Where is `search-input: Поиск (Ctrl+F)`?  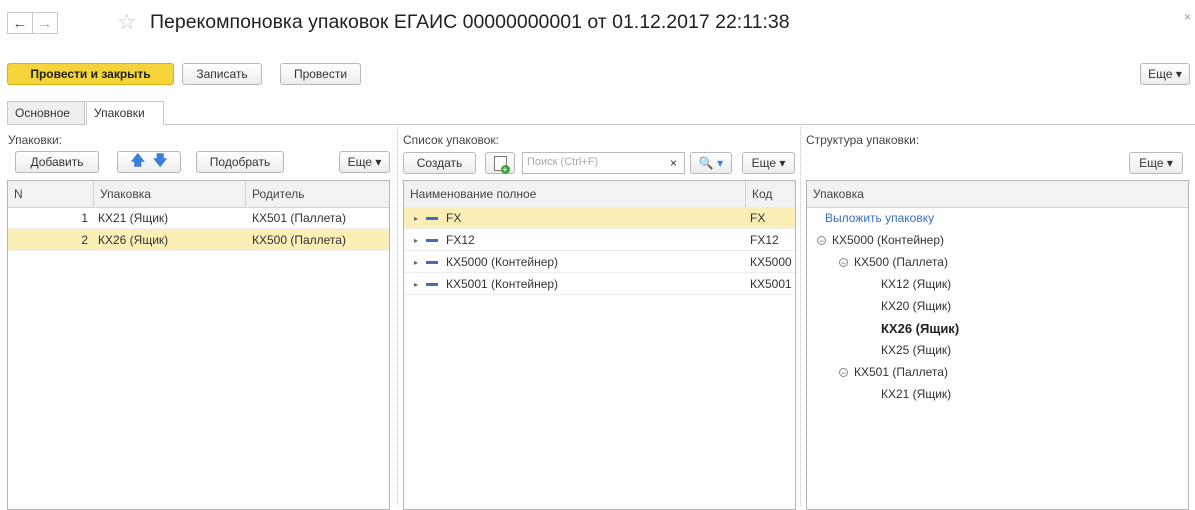 search-input: Поиск (Ctrl+F) is located at coordinates (603, 163).